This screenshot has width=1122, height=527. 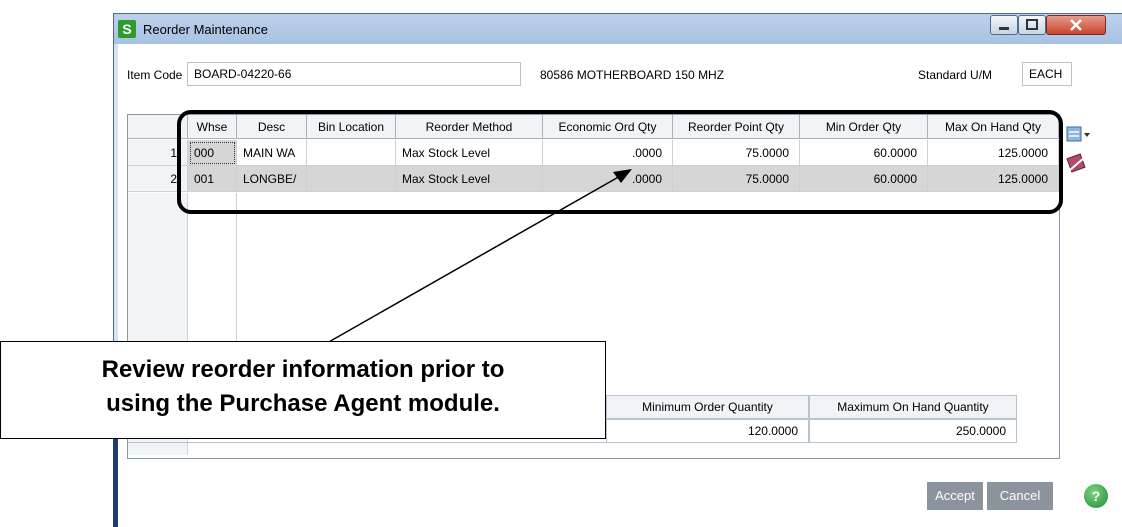 What do you see at coordinates (1096, 496) in the screenshot?
I see `help-icon: ?` at bounding box center [1096, 496].